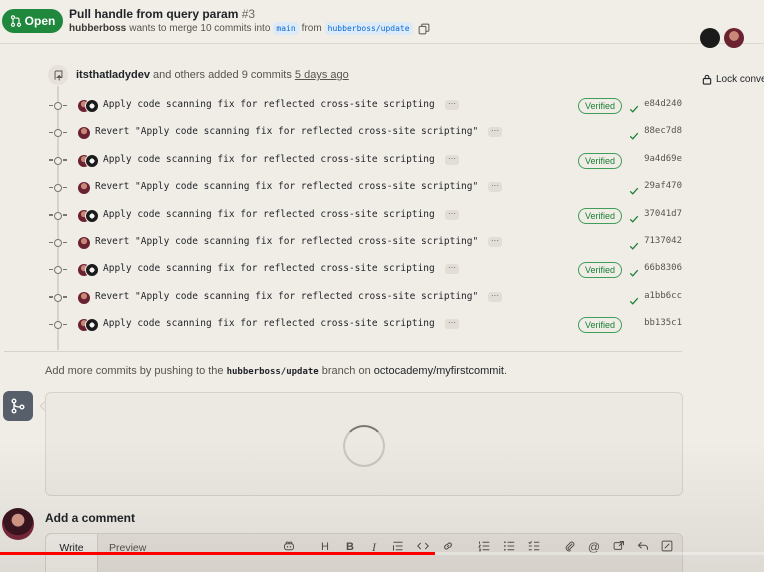  I want to click on repo-push-icon, so click(58, 75).